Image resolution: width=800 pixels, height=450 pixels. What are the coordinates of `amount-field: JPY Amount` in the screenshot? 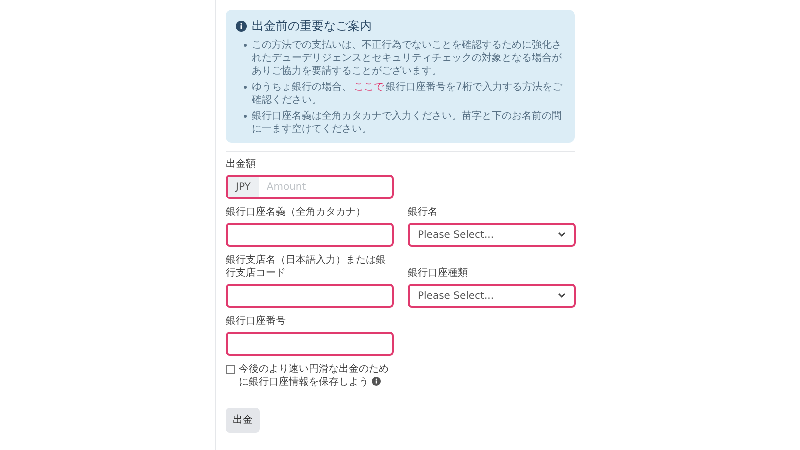 It's located at (310, 187).